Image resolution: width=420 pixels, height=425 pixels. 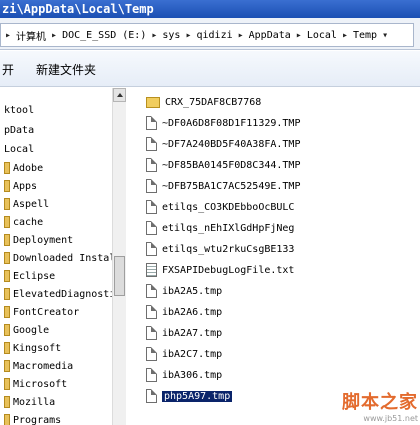 I want to click on file-item: ~DF85BA0145F0D8C344.TMP, so click(x=223, y=165).